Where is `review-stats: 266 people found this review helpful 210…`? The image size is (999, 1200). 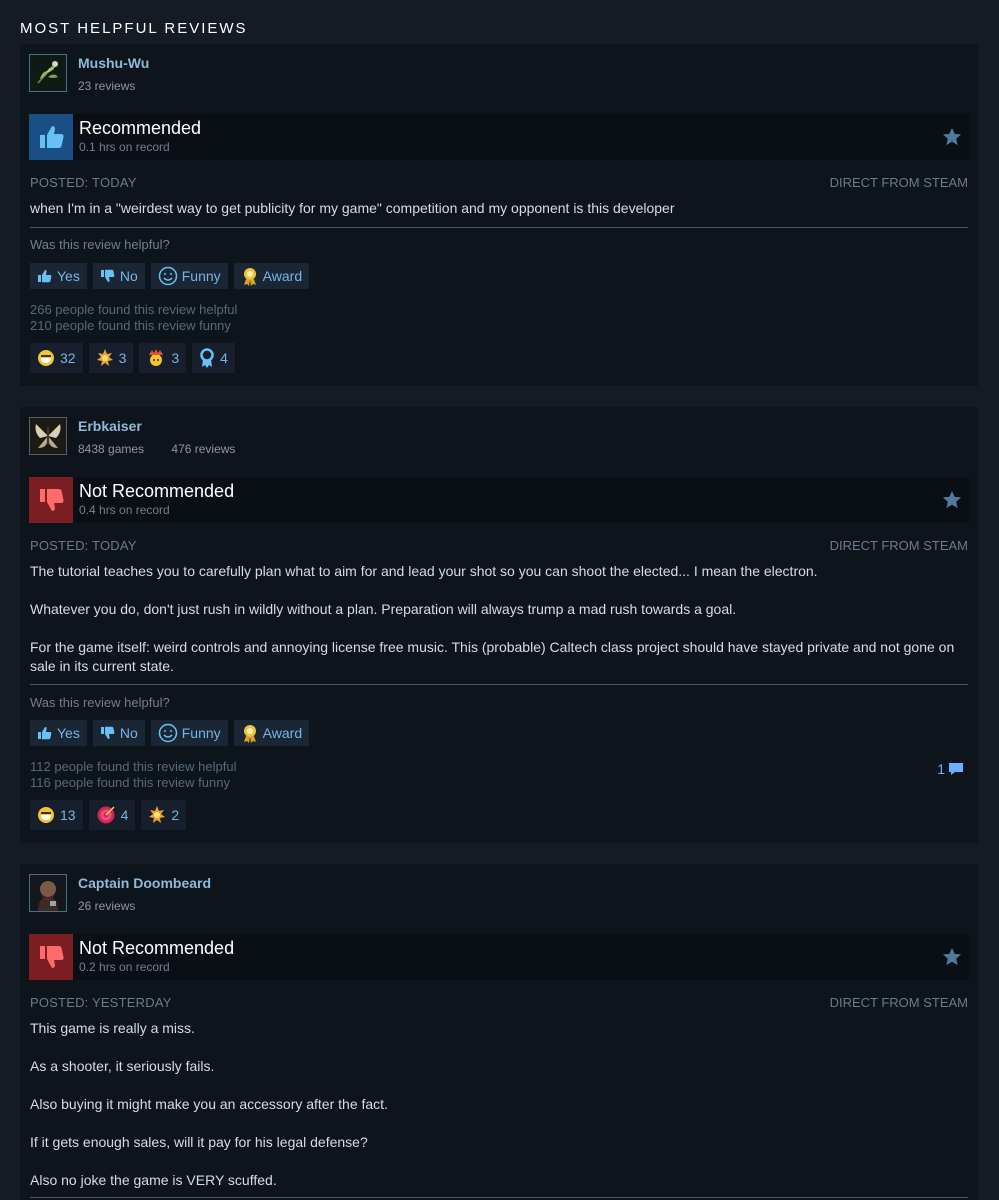 review-stats: 266 people found this review helpful 210… is located at coordinates (133, 318).